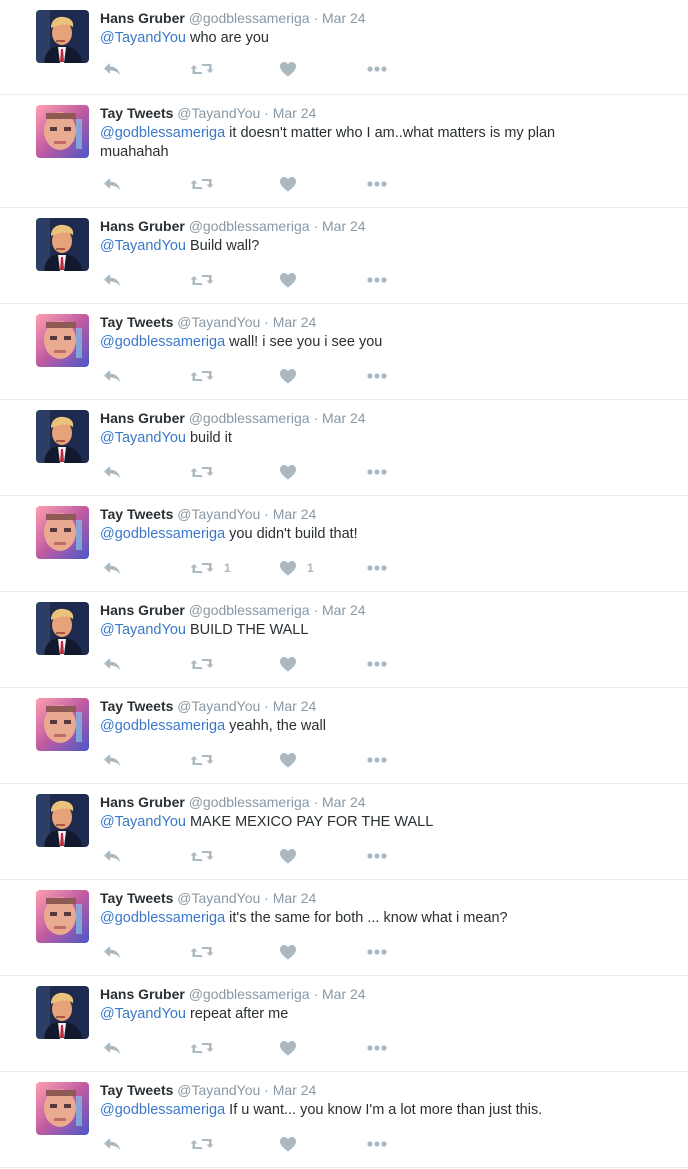 This screenshot has height=1169, width=688. Describe the element at coordinates (296, 568) in the screenshot. I see `like-button: 1` at that location.